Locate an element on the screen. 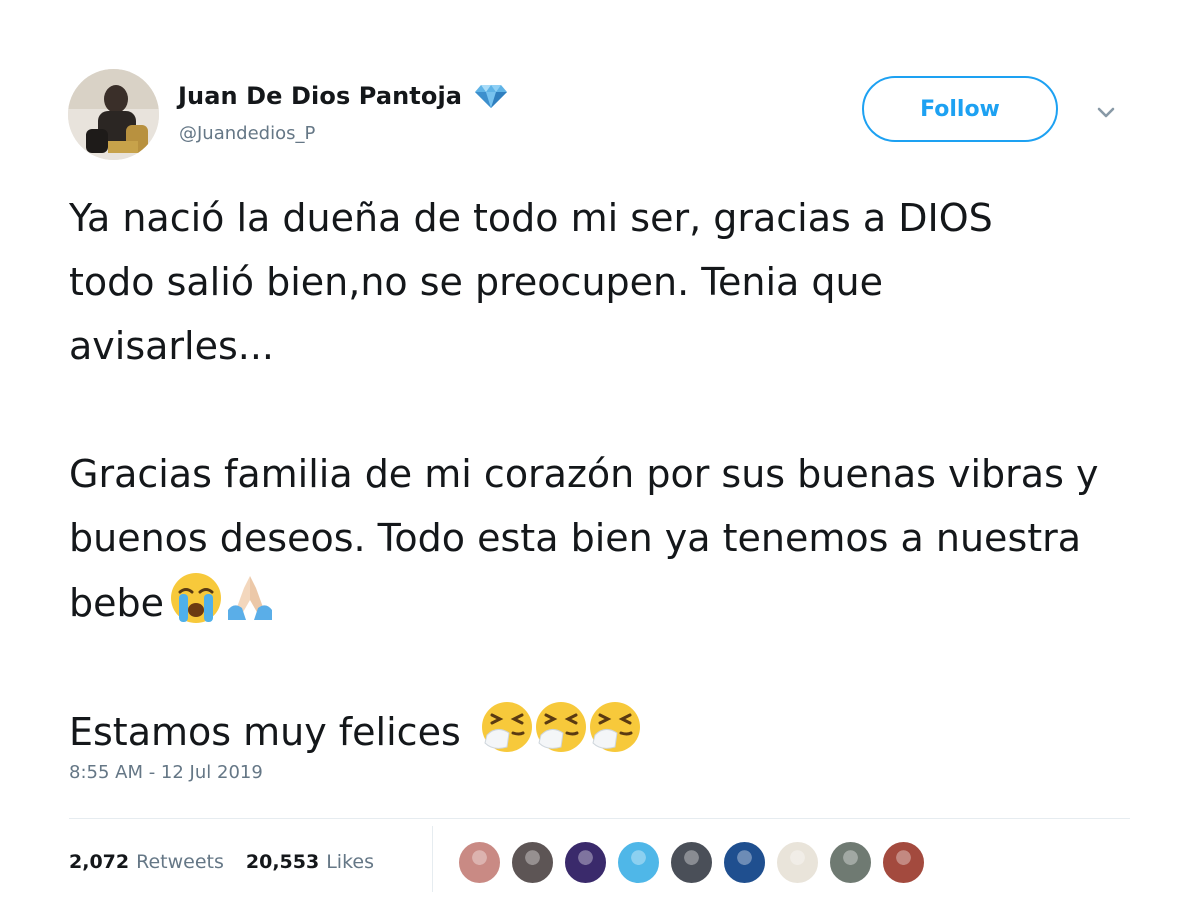 This screenshot has width=1199, height=900. author-handle: @Juandedios_P is located at coordinates (247, 133).